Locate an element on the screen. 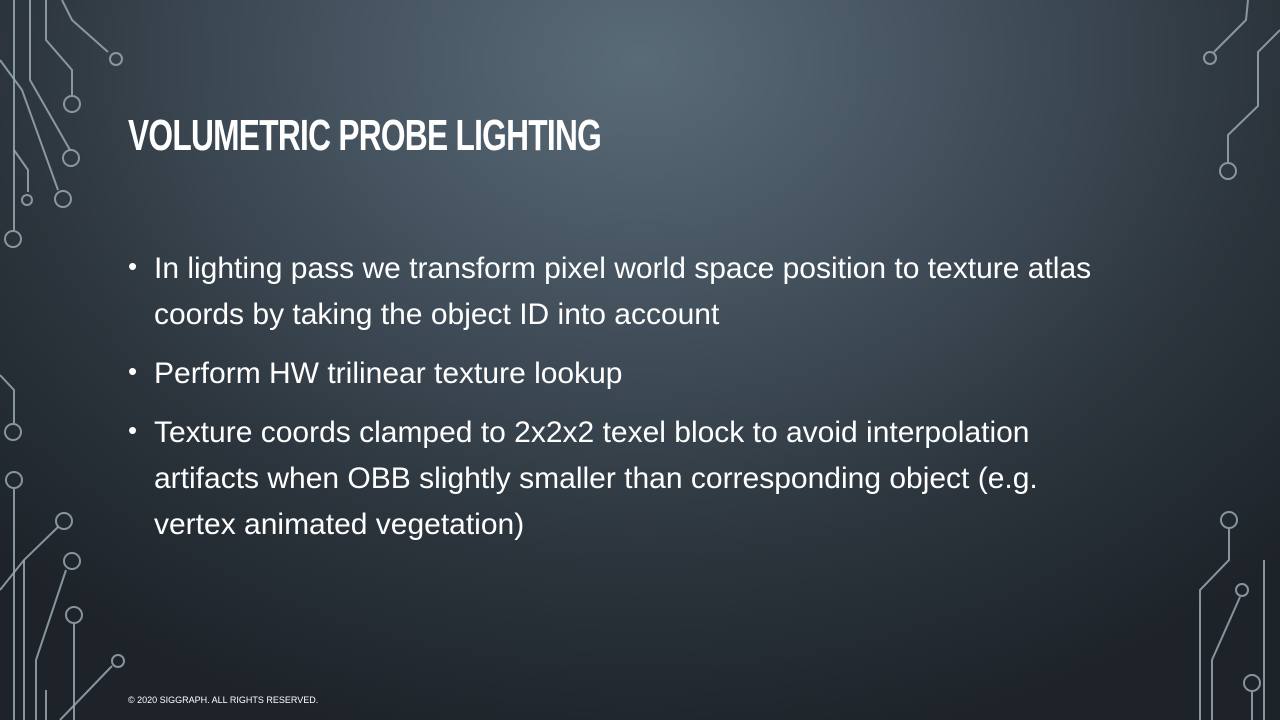  left-circuit-decoration-icon is located at coordinates (62, 360).